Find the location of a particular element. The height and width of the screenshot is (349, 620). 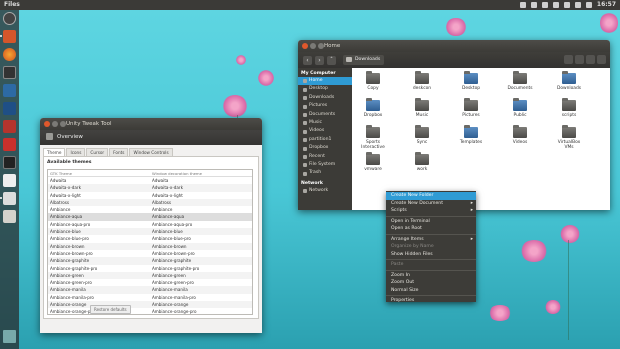

table-row: Ambiance-manila Ambiance-manila is located at coordinates (150, 290).